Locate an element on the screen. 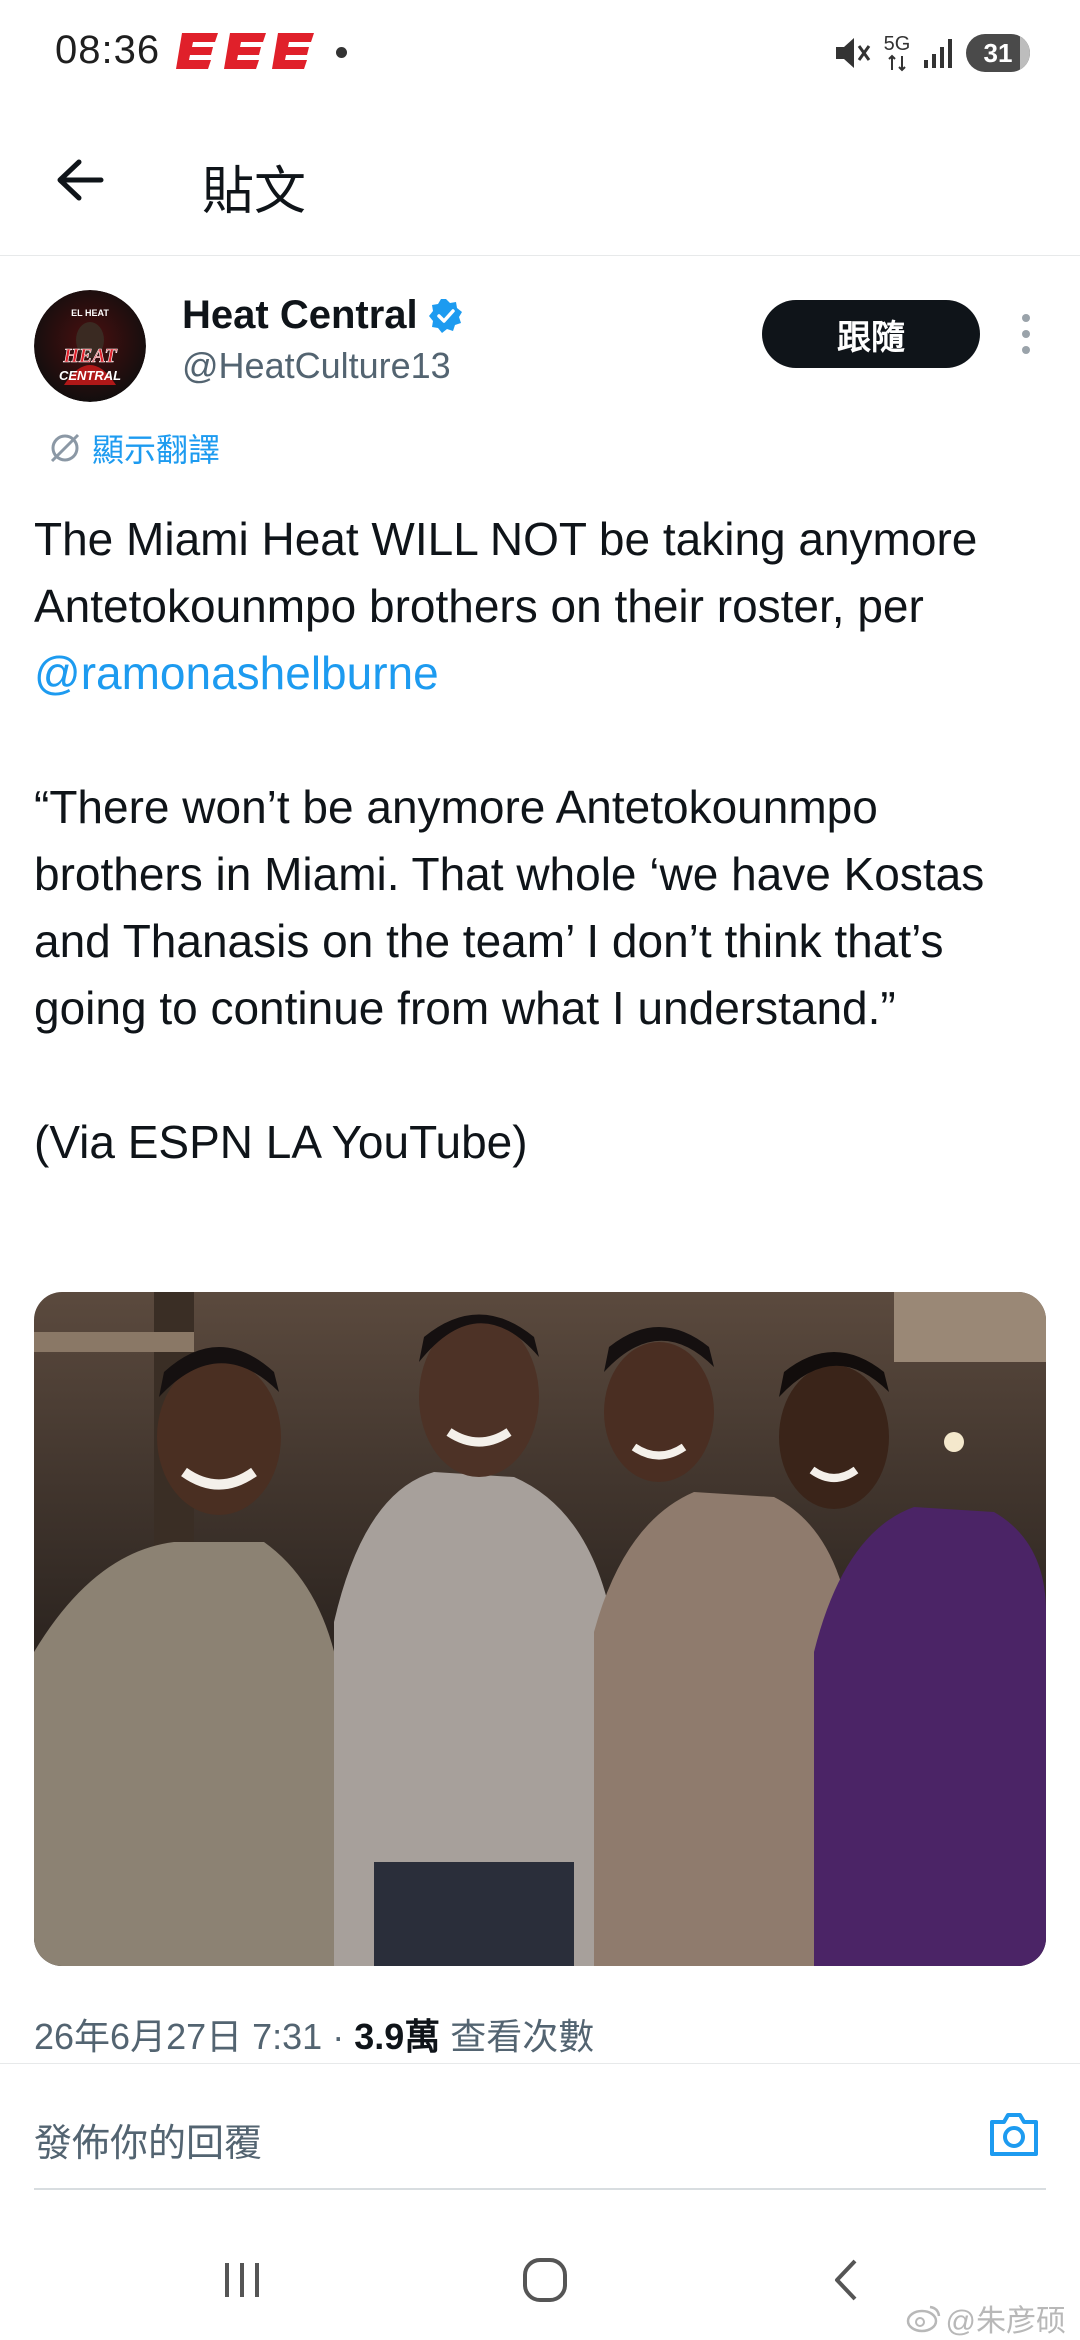  home-icon is located at coordinates (545, 2280).